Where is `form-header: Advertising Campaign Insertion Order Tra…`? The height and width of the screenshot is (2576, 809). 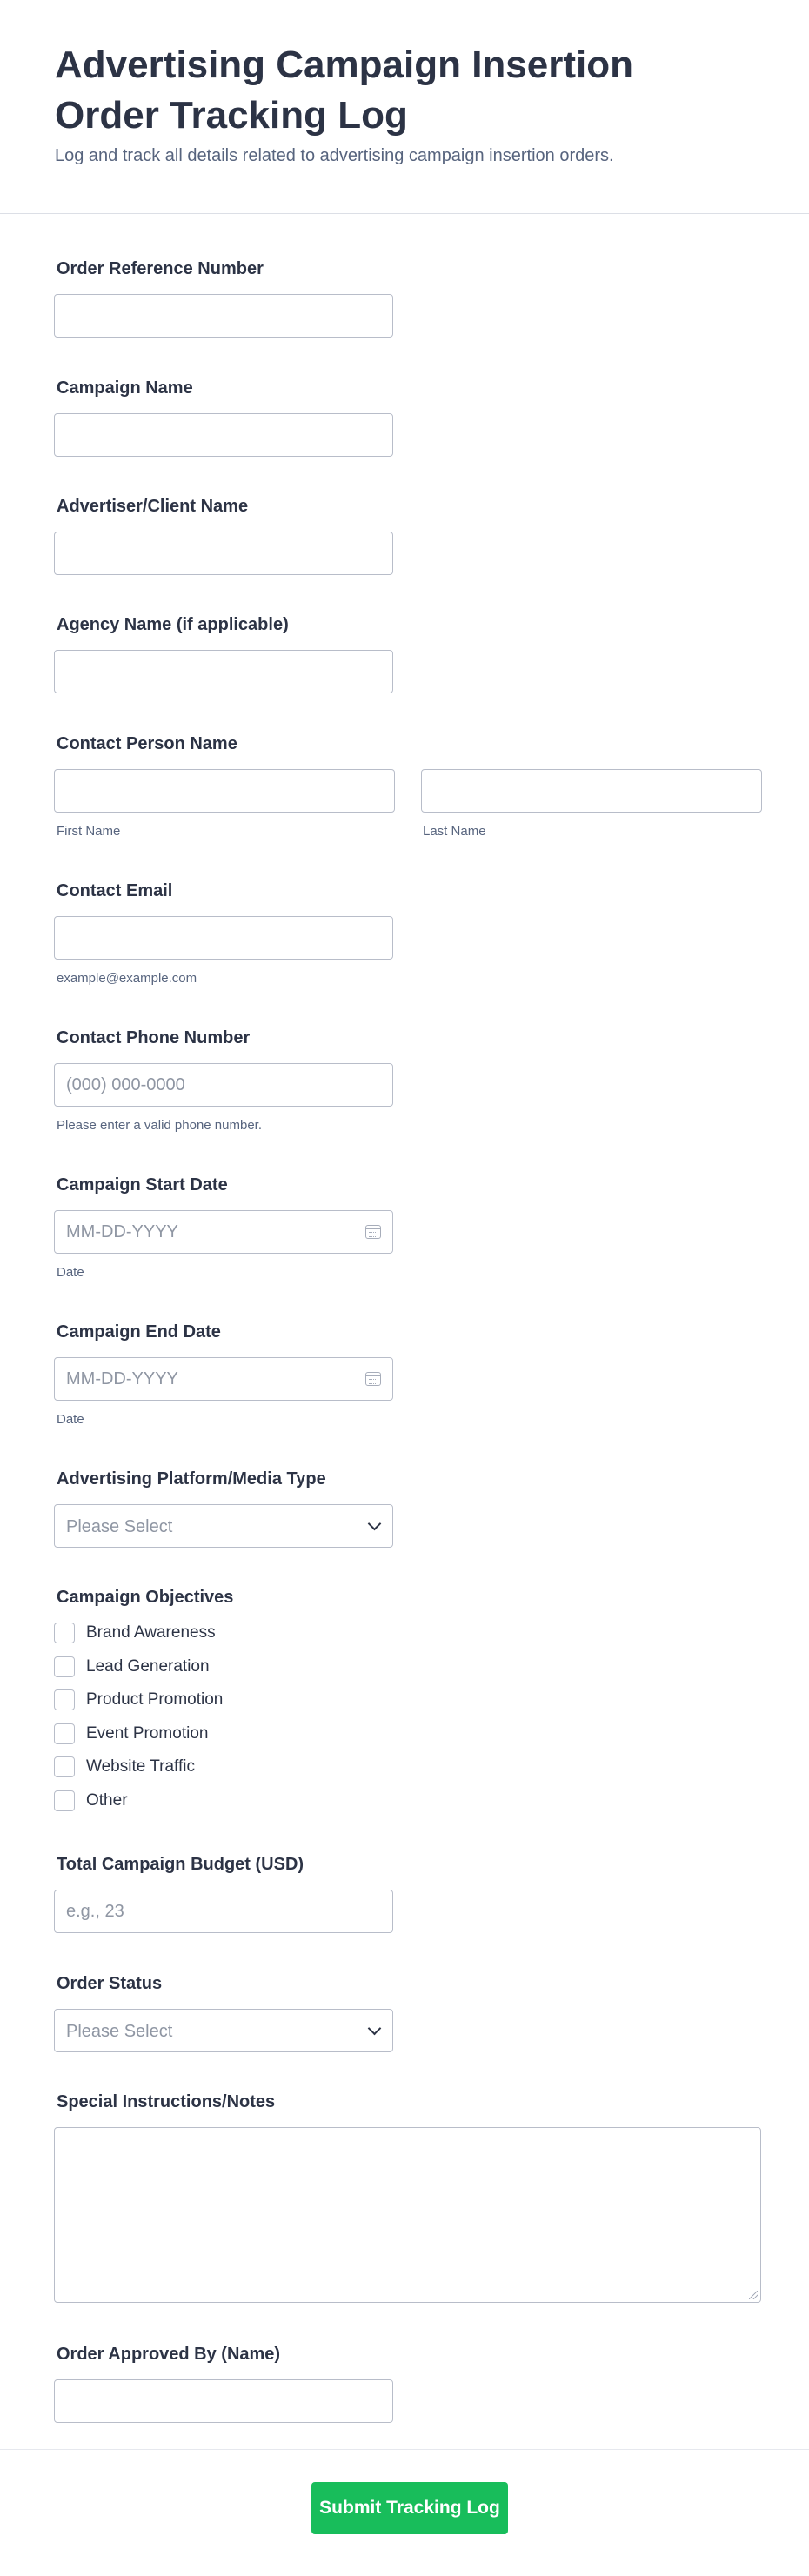 form-header: Advertising Campaign Insertion Order Tra… is located at coordinates (404, 107).